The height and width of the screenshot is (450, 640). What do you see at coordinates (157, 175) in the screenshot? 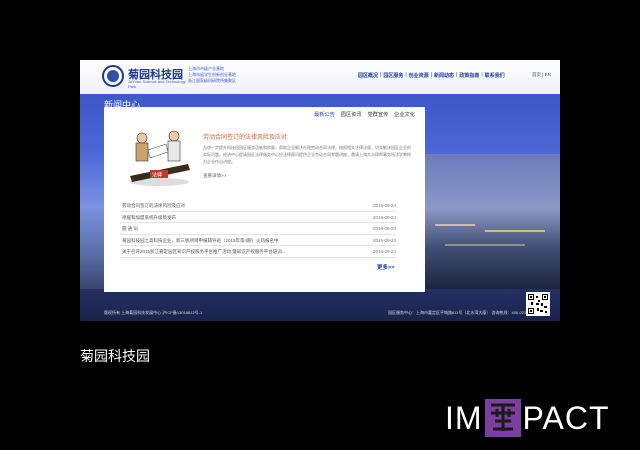
I see `stamp-label: 法律` at bounding box center [157, 175].